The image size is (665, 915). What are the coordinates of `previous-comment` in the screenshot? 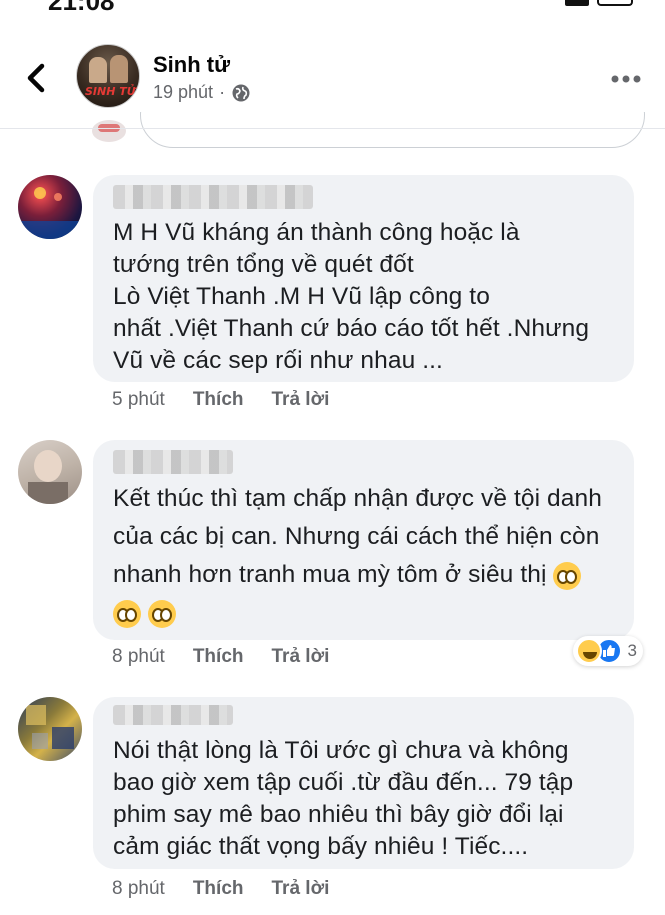 It's located at (332, 132).